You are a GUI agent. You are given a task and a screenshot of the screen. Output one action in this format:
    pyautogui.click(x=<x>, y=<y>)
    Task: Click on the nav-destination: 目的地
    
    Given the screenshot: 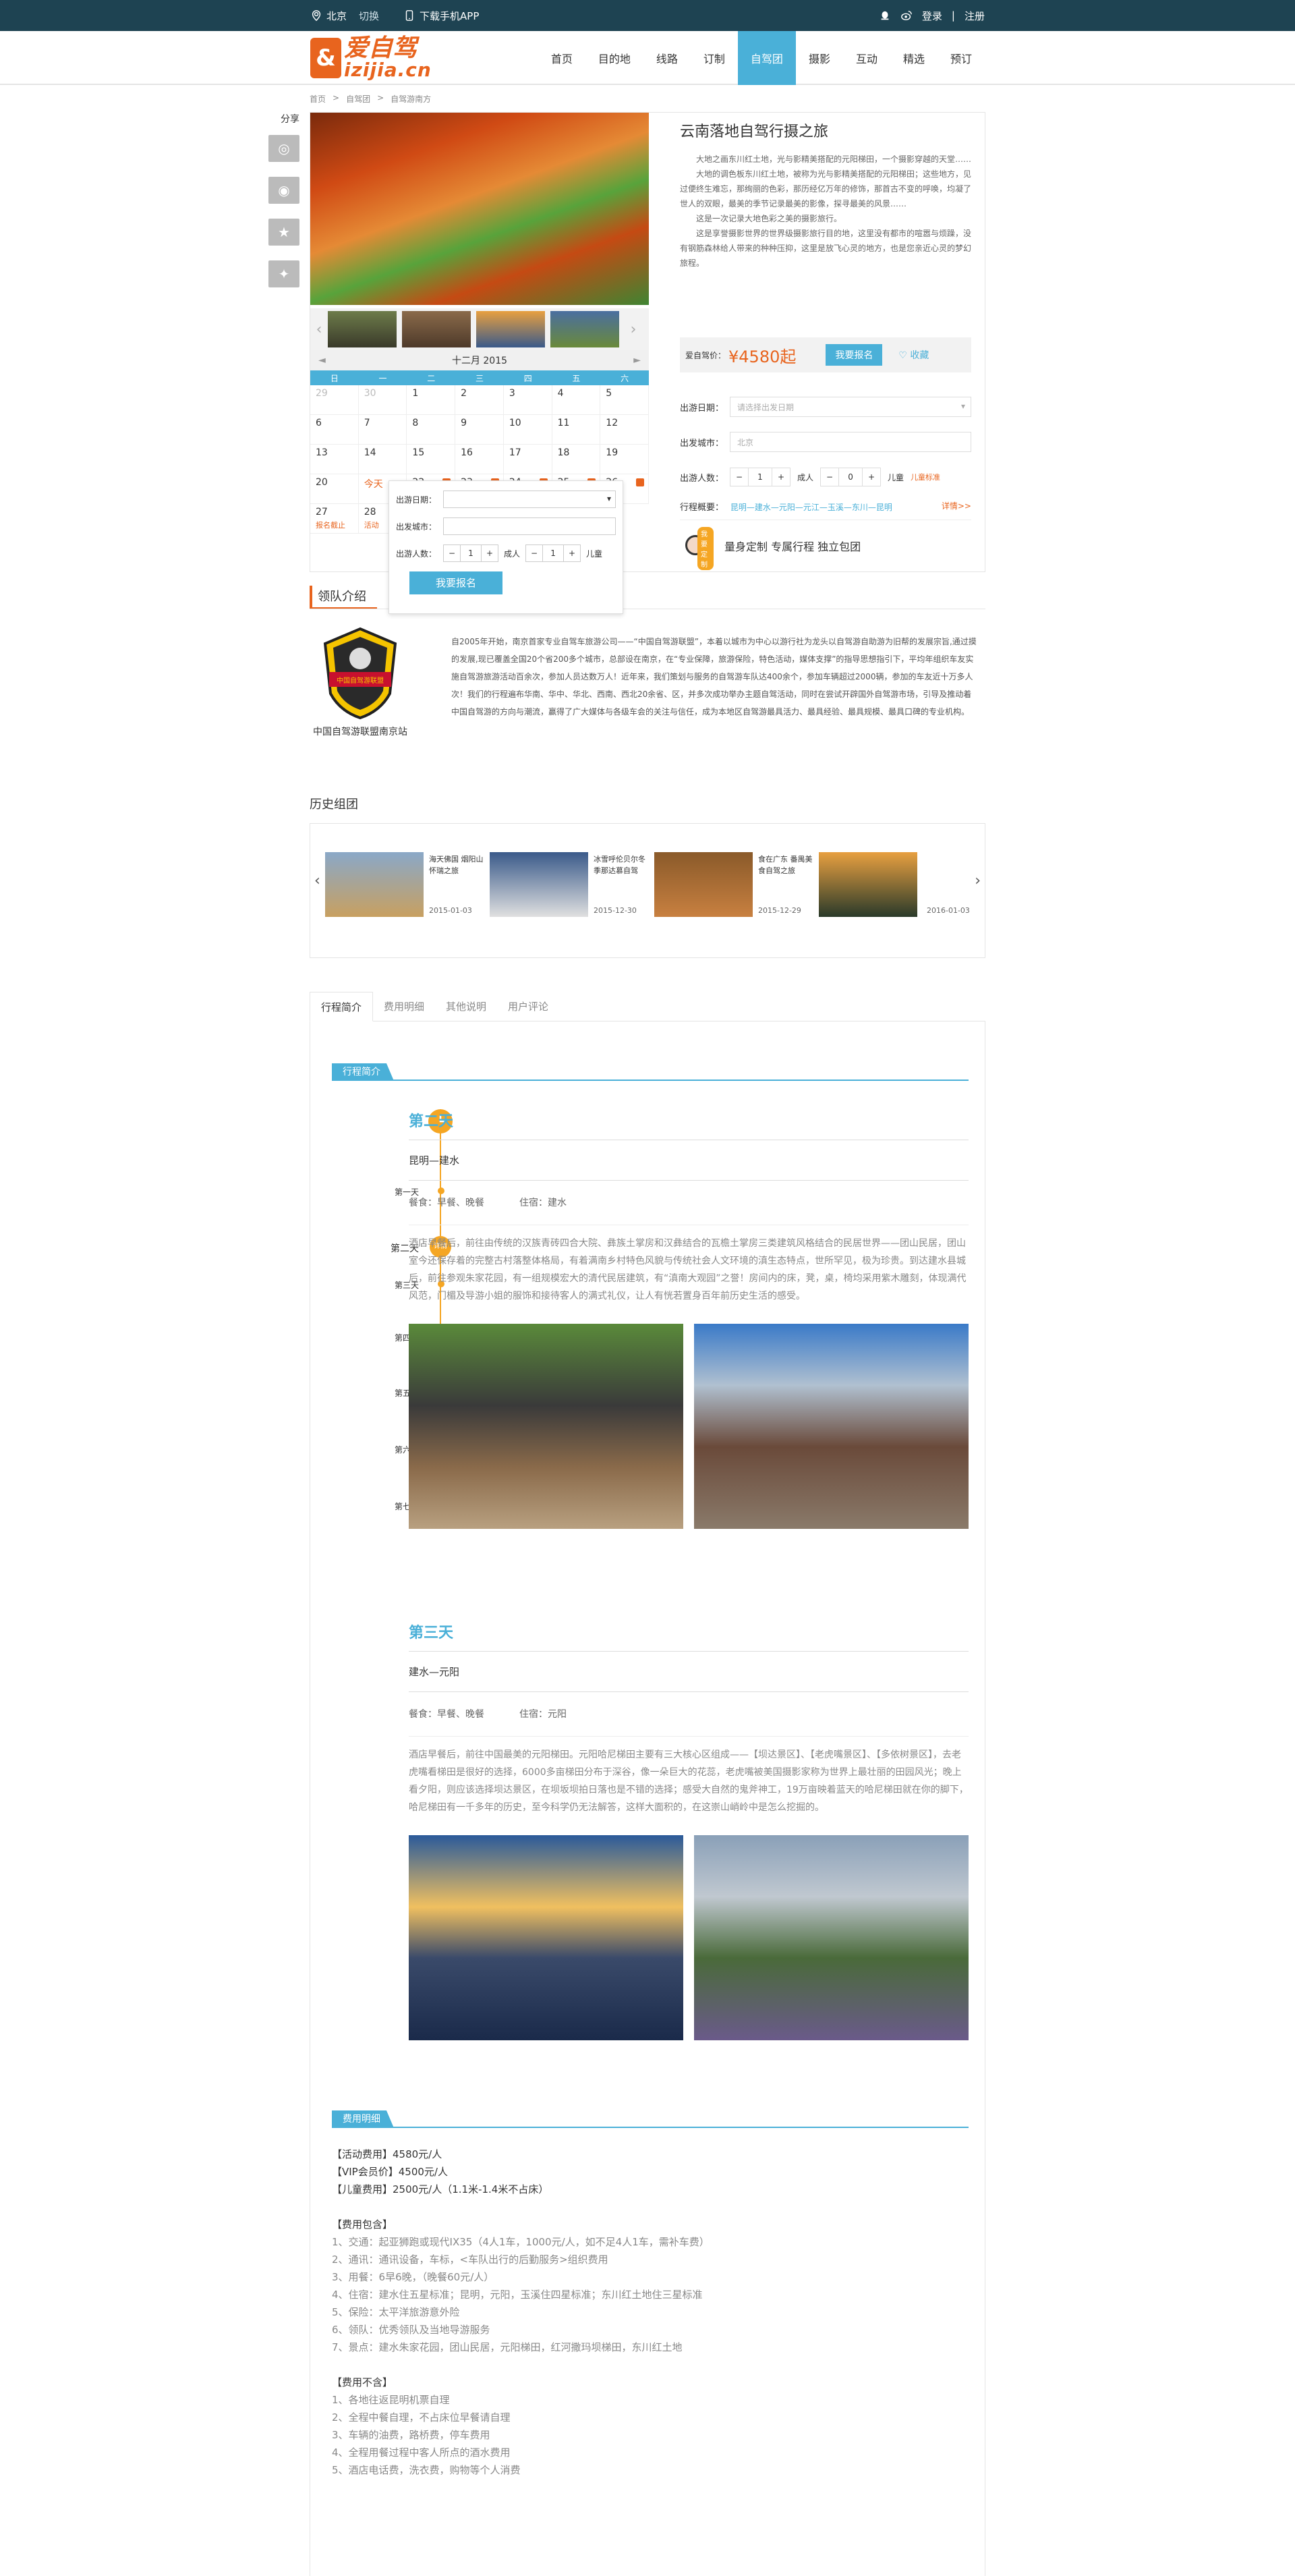 What is the action you would take?
    pyautogui.click(x=614, y=58)
    